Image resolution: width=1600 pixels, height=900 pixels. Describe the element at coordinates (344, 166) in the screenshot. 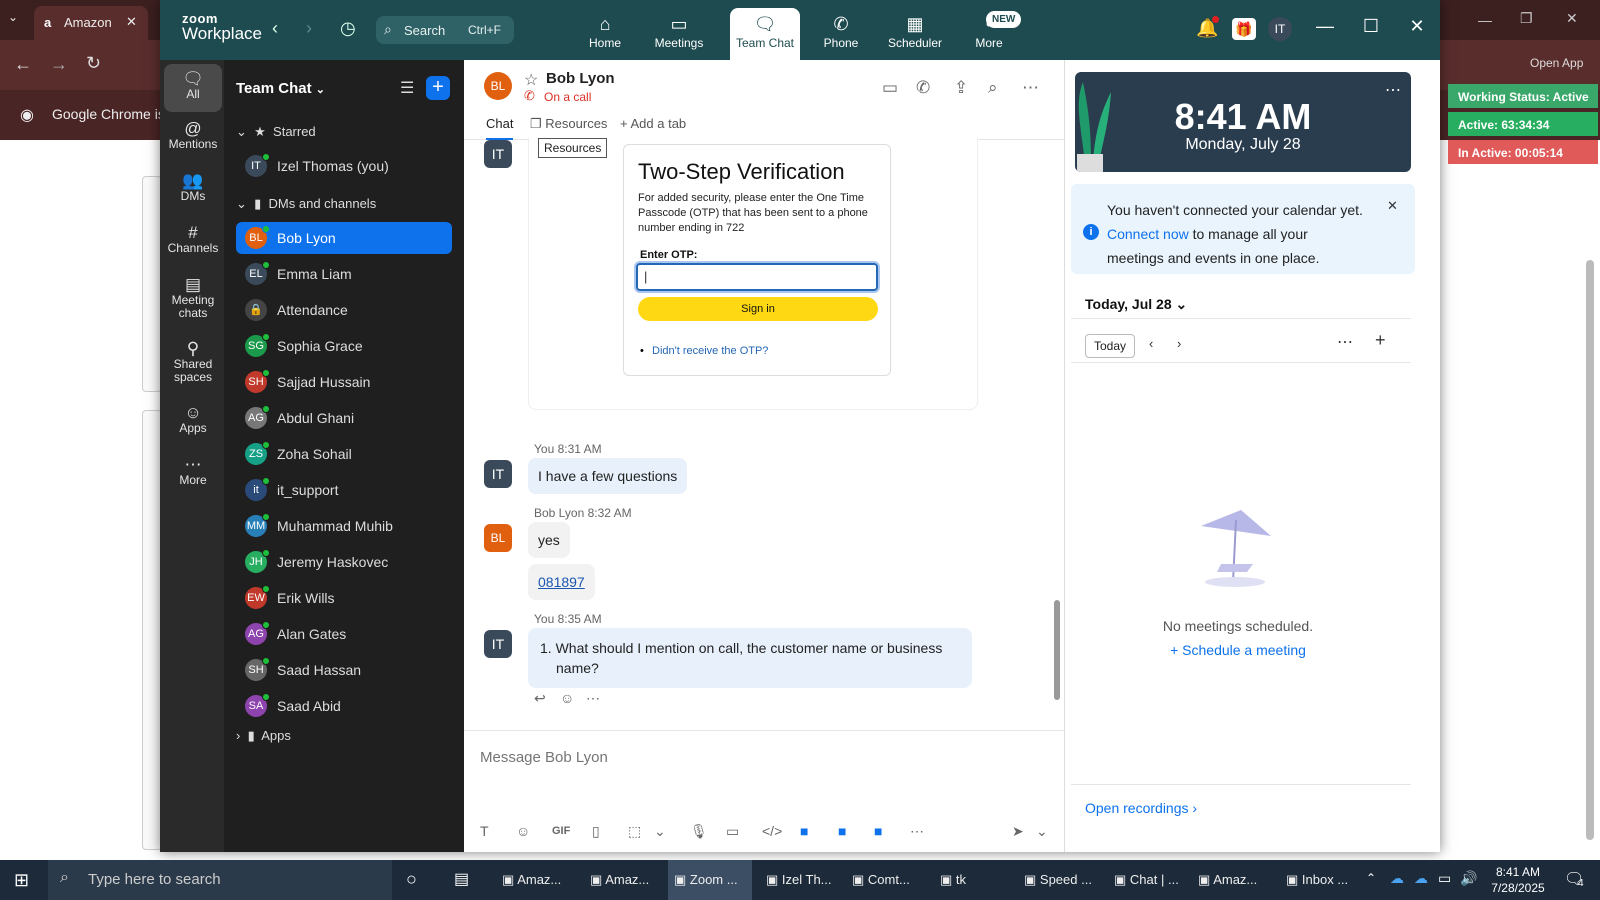

I see `list-item-izel-thomas: IT Izel Thomas (you)` at that location.